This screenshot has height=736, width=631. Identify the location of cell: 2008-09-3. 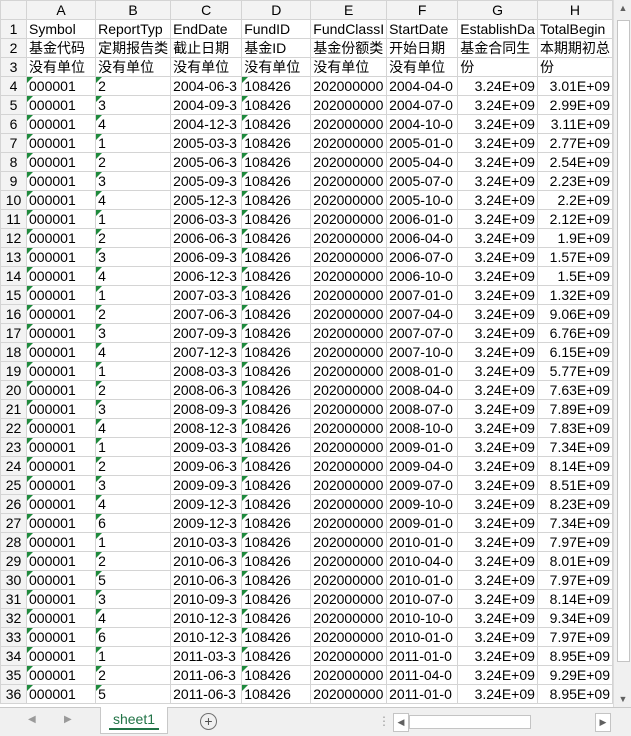
(206, 409).